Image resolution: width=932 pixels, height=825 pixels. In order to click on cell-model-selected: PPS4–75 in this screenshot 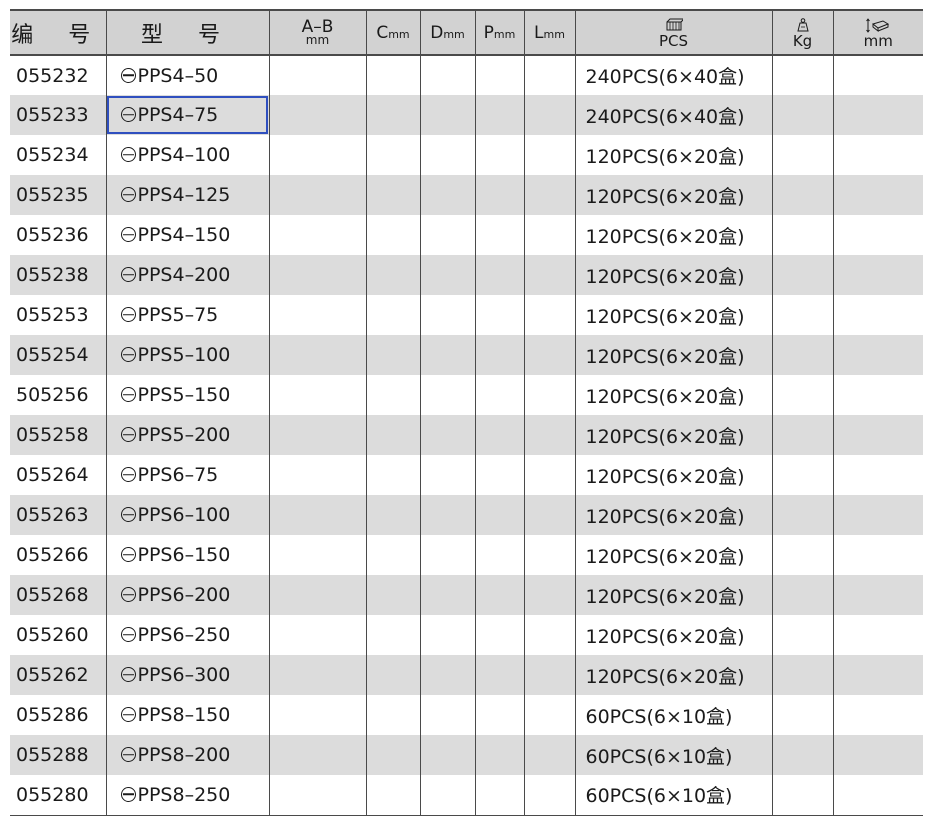, I will do `click(187, 115)`.